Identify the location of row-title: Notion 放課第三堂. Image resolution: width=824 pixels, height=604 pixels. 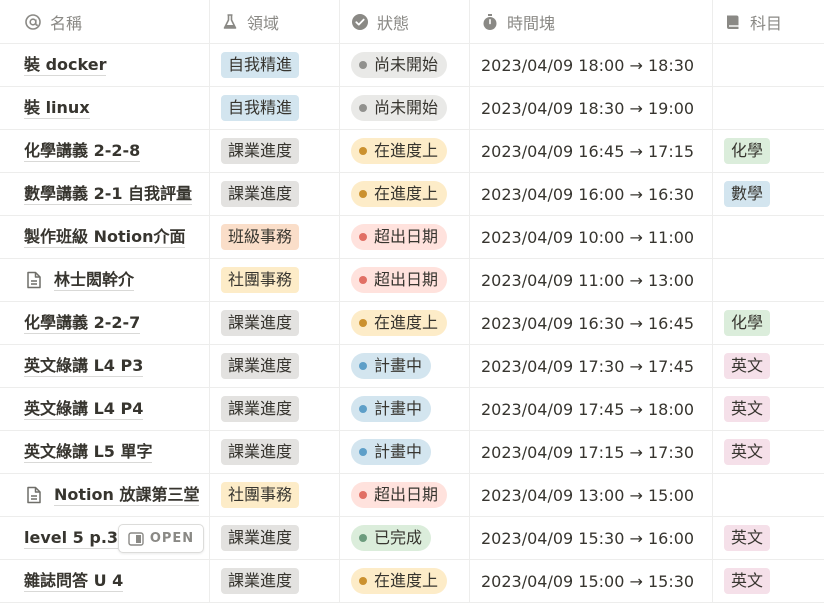
(127, 495).